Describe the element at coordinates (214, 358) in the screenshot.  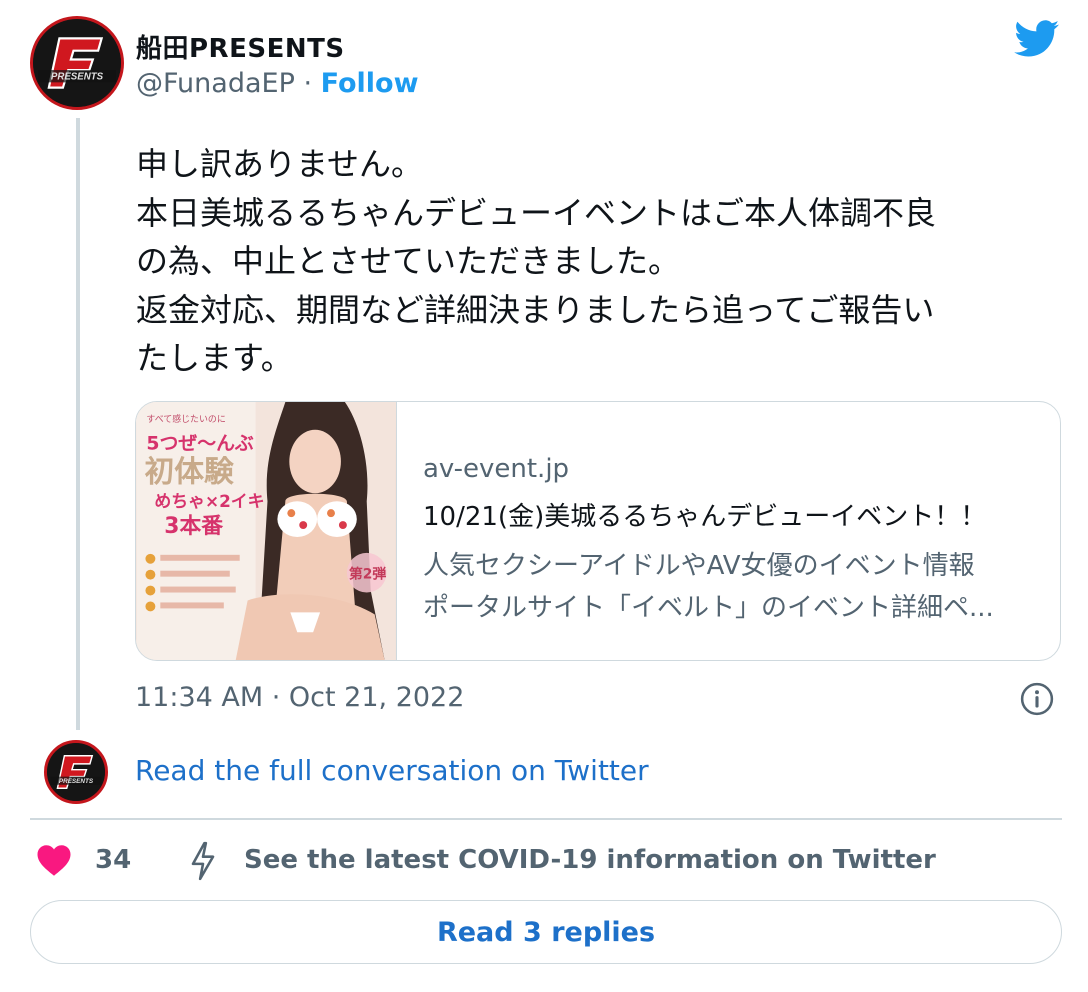
I see `tweet-line: たします。` at that location.